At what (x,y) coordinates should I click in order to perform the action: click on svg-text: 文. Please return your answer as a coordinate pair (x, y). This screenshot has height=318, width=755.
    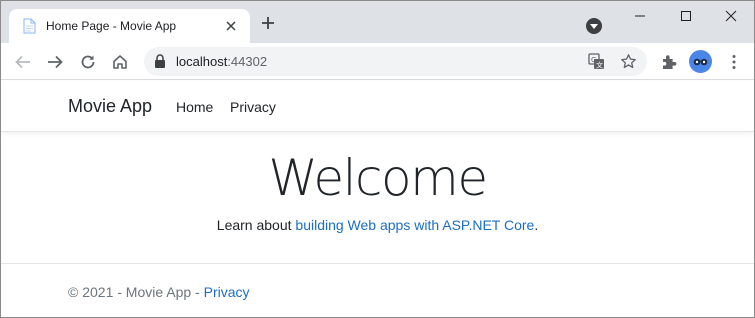
    Looking at the image, I should click on (599, 65).